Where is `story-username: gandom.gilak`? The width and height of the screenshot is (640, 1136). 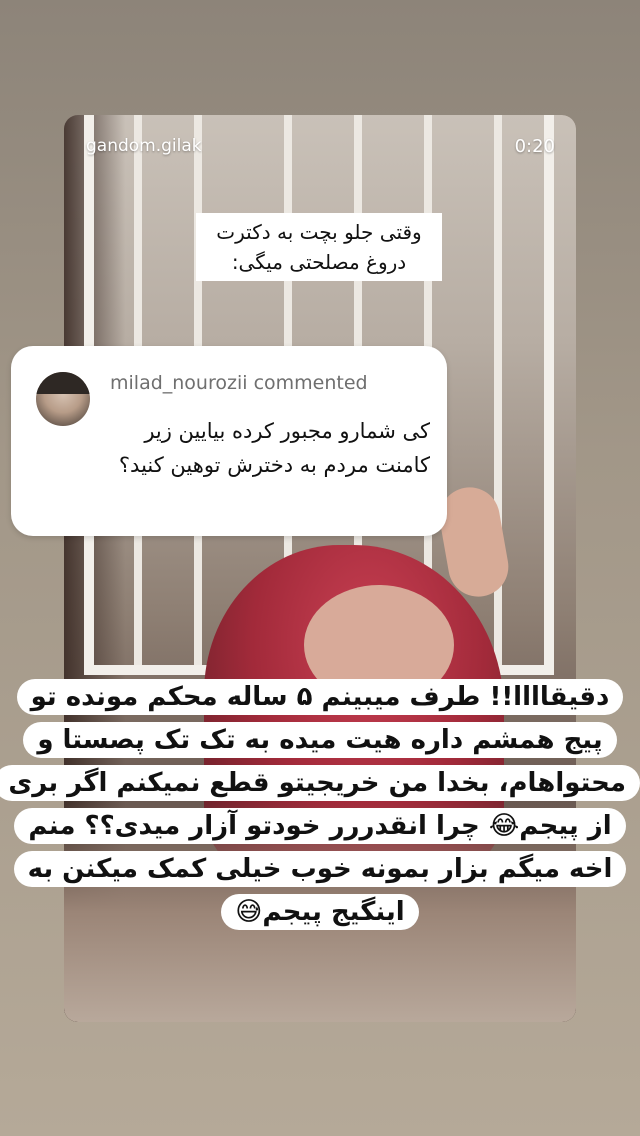 story-username: gandom.gilak is located at coordinates (144, 146).